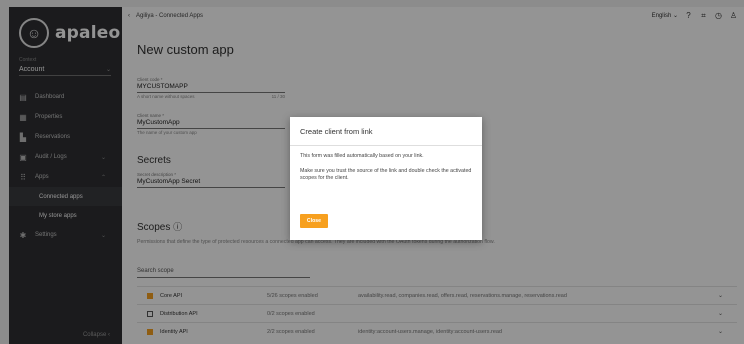  Describe the element at coordinates (336, 131) in the screenshot. I see `dialog-title: Create client from link` at that location.